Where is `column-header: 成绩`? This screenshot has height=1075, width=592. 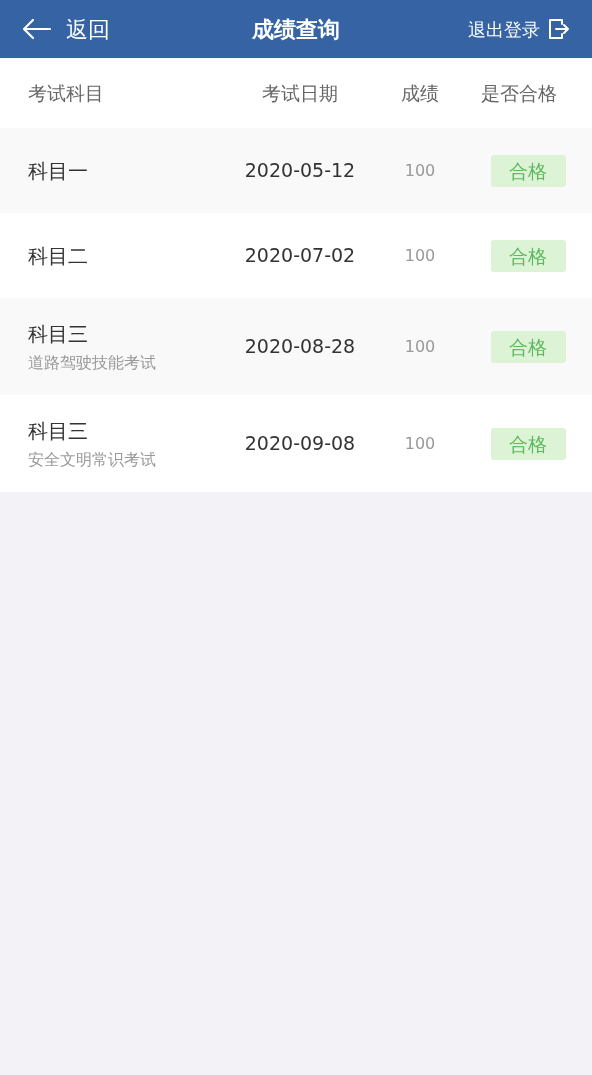 column-header: 成绩 is located at coordinates (420, 93).